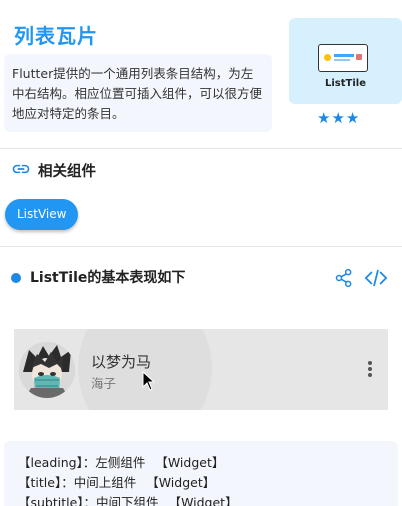 The height and width of the screenshot is (506, 402). What do you see at coordinates (201, 369) in the screenshot?
I see `list-tile-demo: 以梦为马 海子` at bounding box center [201, 369].